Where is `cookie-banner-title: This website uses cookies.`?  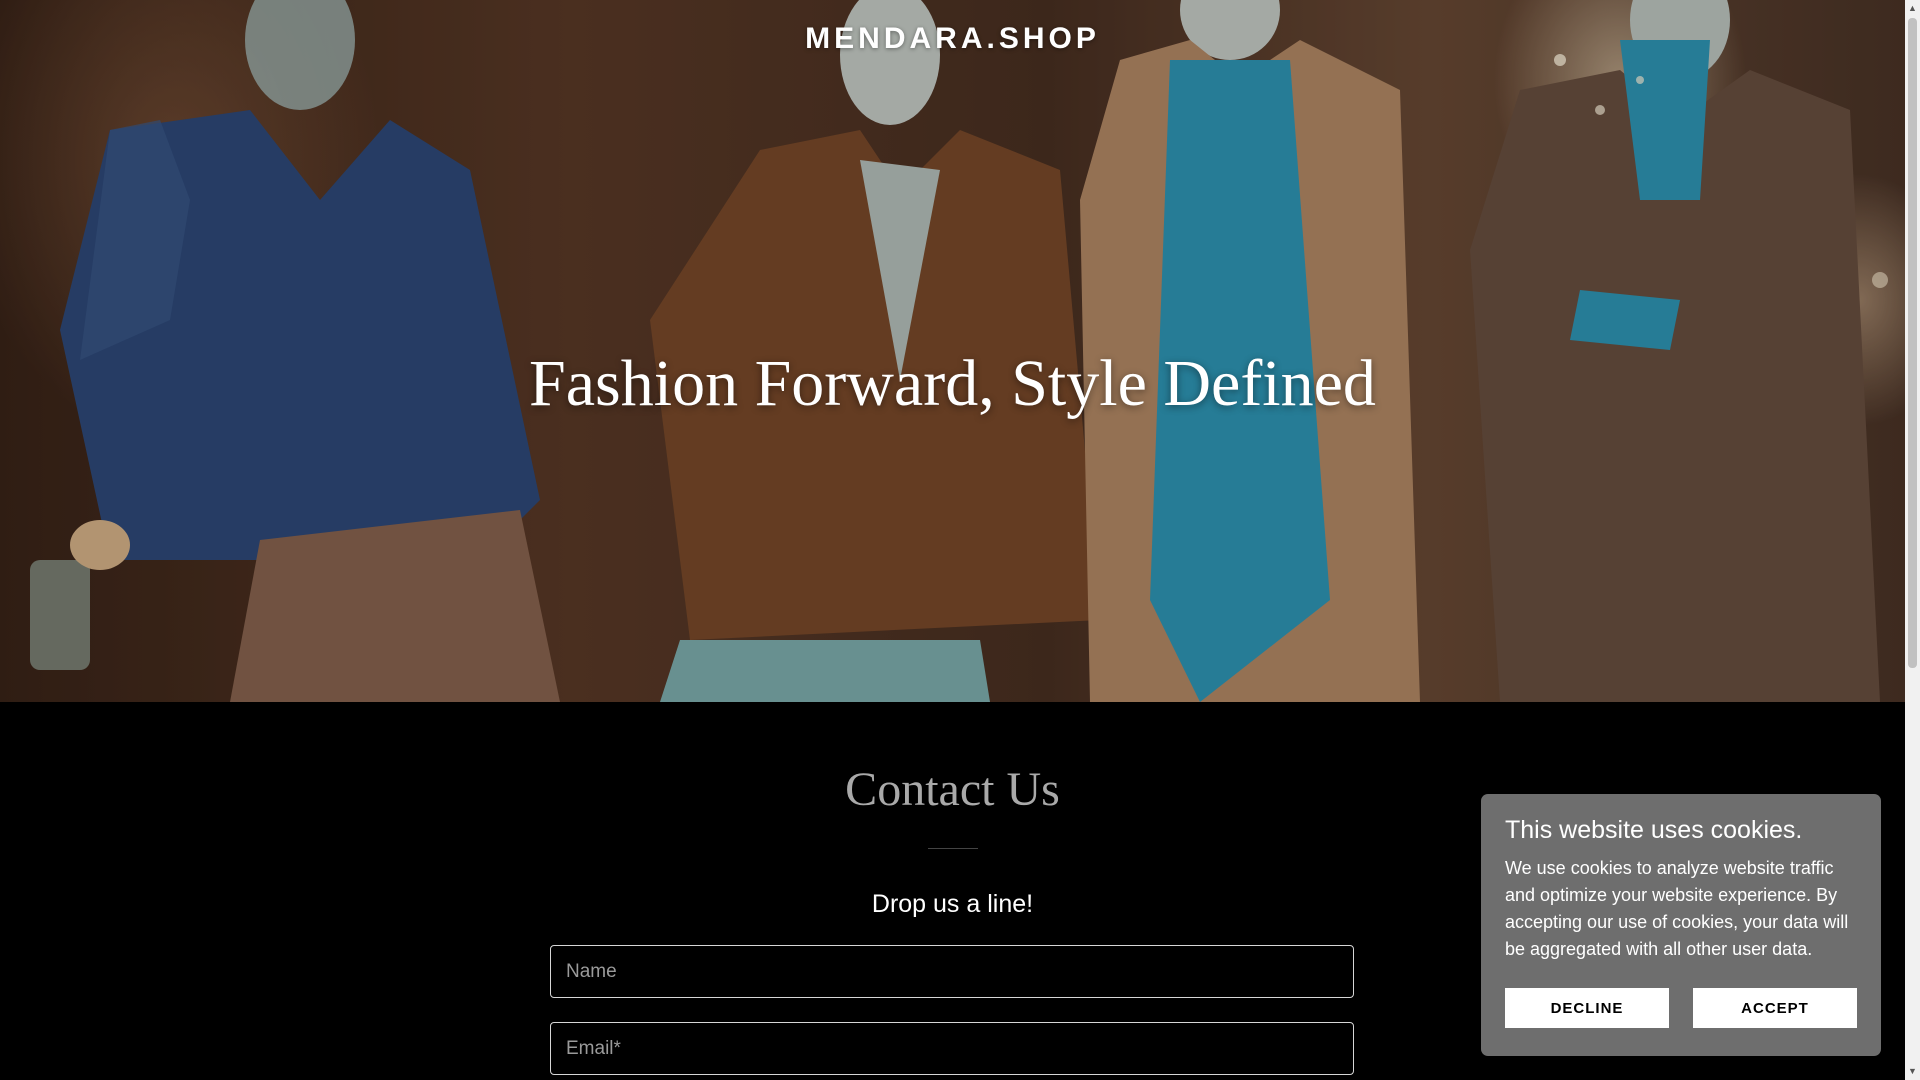 cookie-banner-title: This website uses cookies. is located at coordinates (1654, 830).